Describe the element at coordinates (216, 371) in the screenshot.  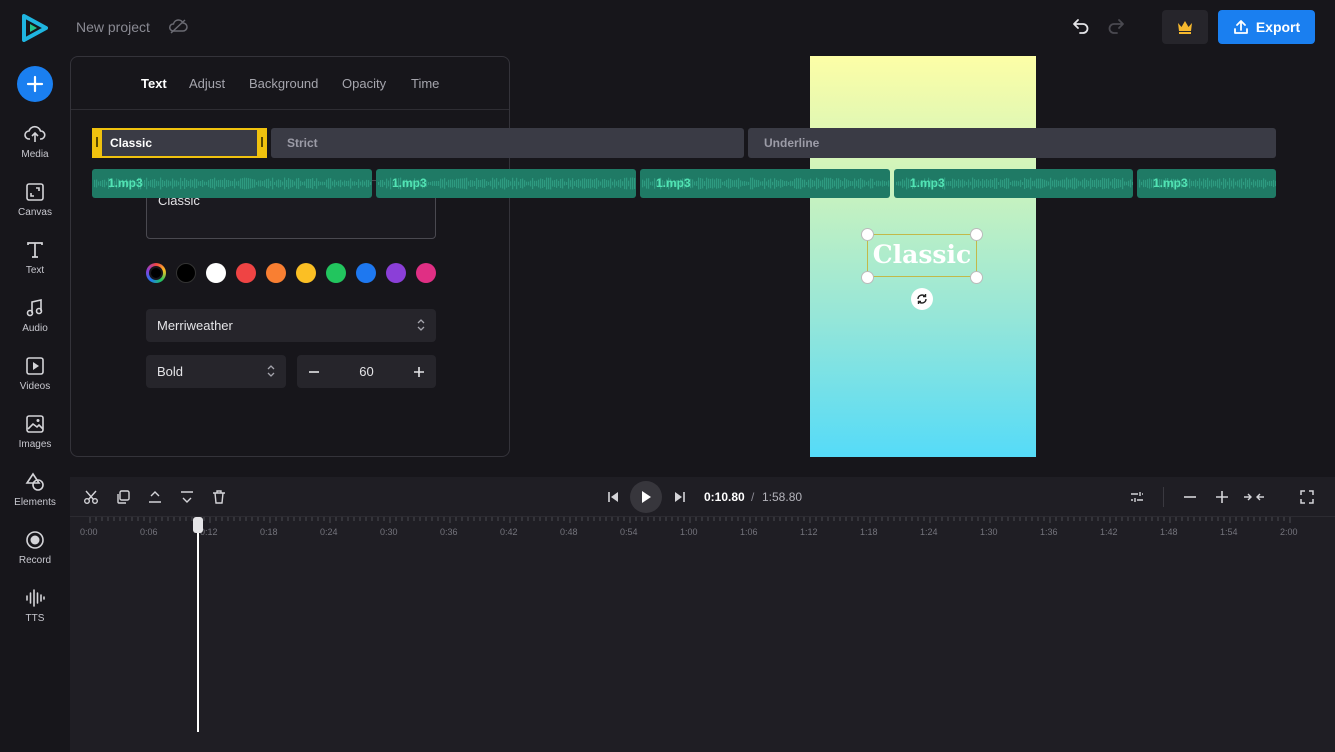
I see `font-weight-select: Bold` at that location.